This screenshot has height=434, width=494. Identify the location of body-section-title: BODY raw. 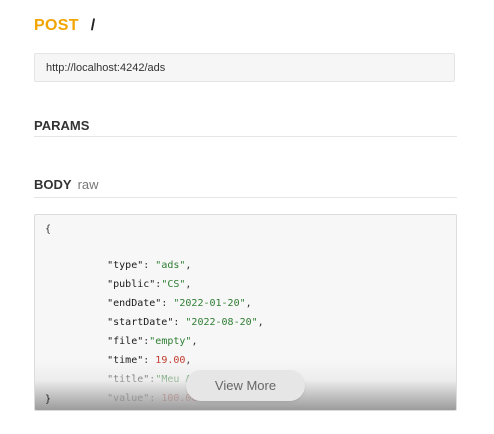
(245, 187).